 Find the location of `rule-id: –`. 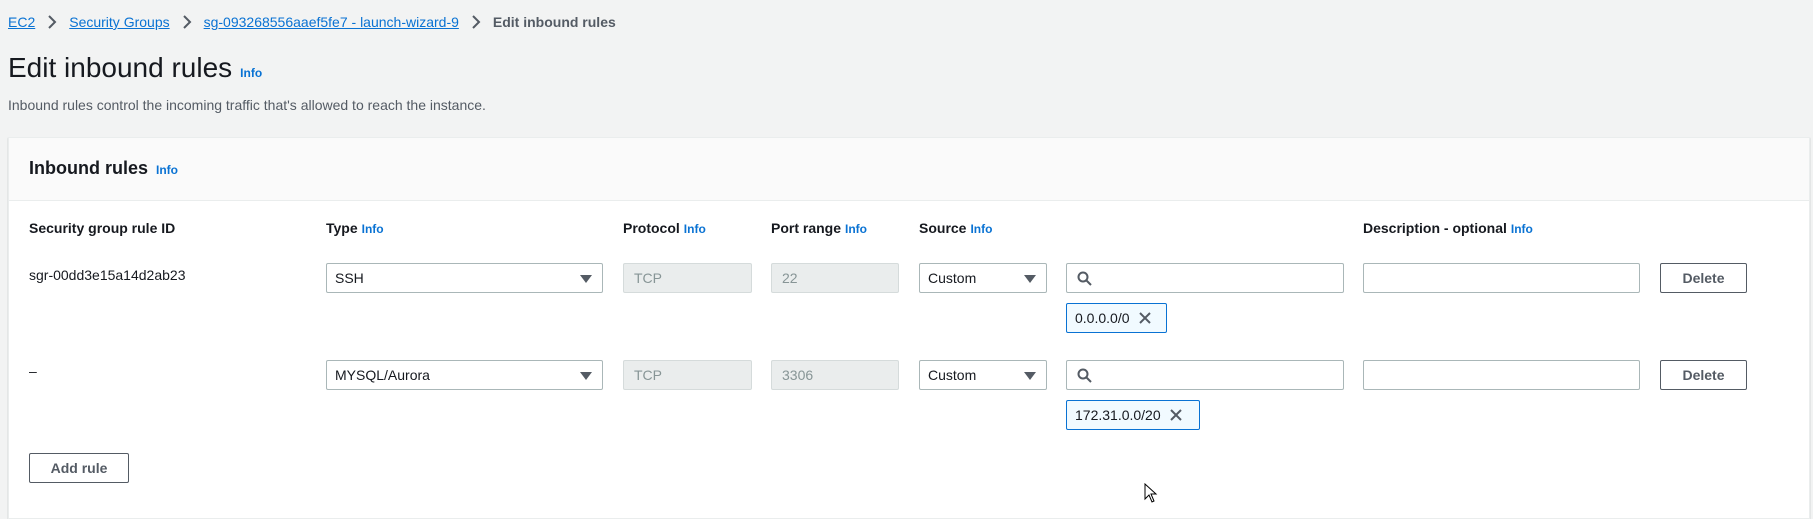

rule-id: – is located at coordinates (33, 371).